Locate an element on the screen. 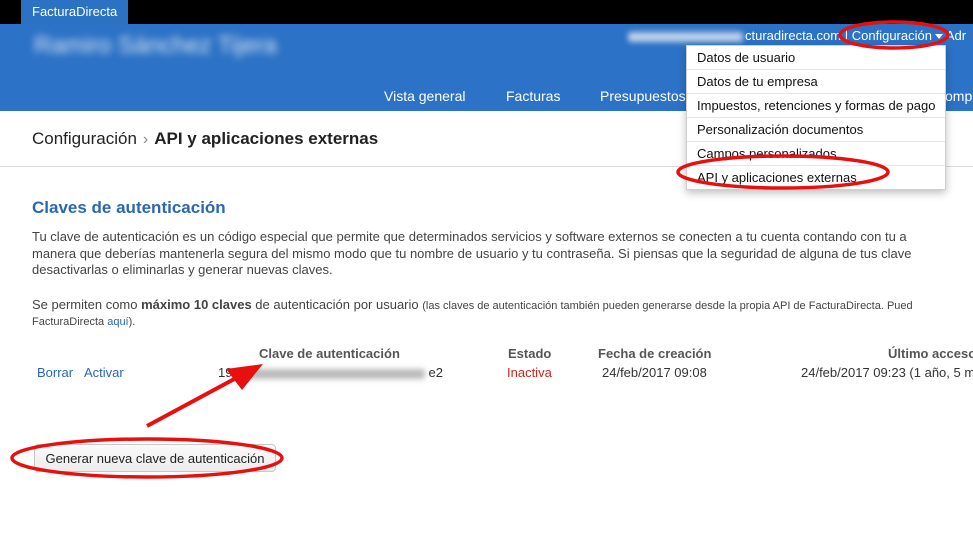 The height and width of the screenshot is (535, 973). column-header-last-access: Último acceso is located at coordinates (930, 353).